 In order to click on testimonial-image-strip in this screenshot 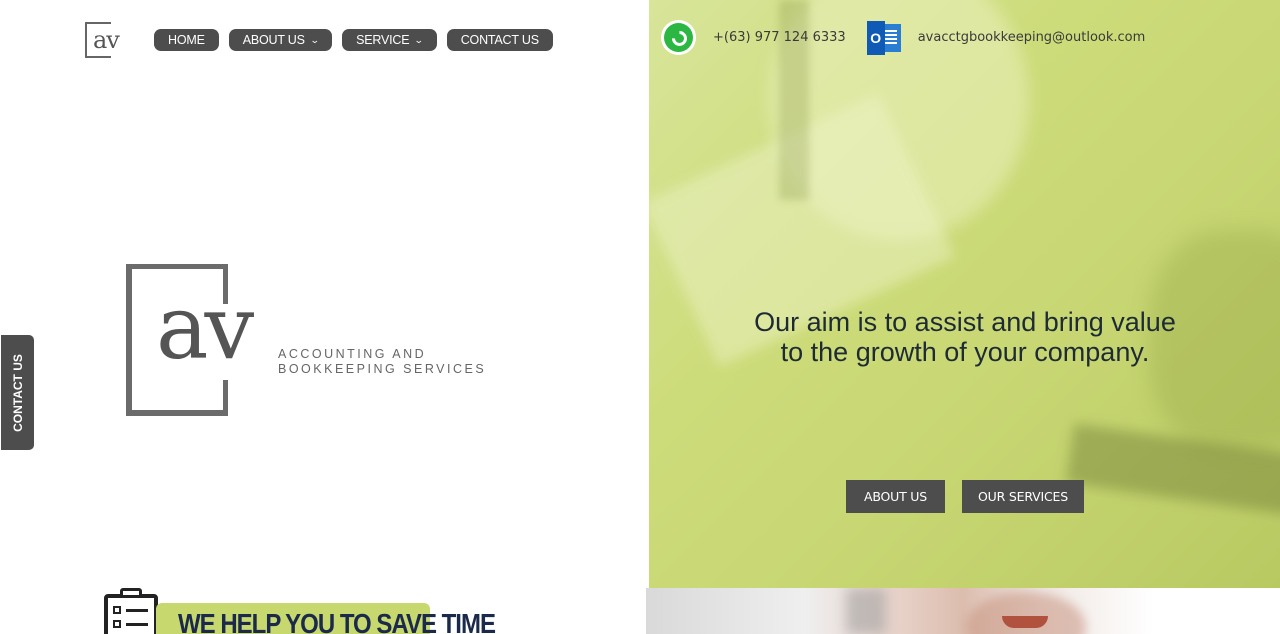, I will do `click(963, 611)`.